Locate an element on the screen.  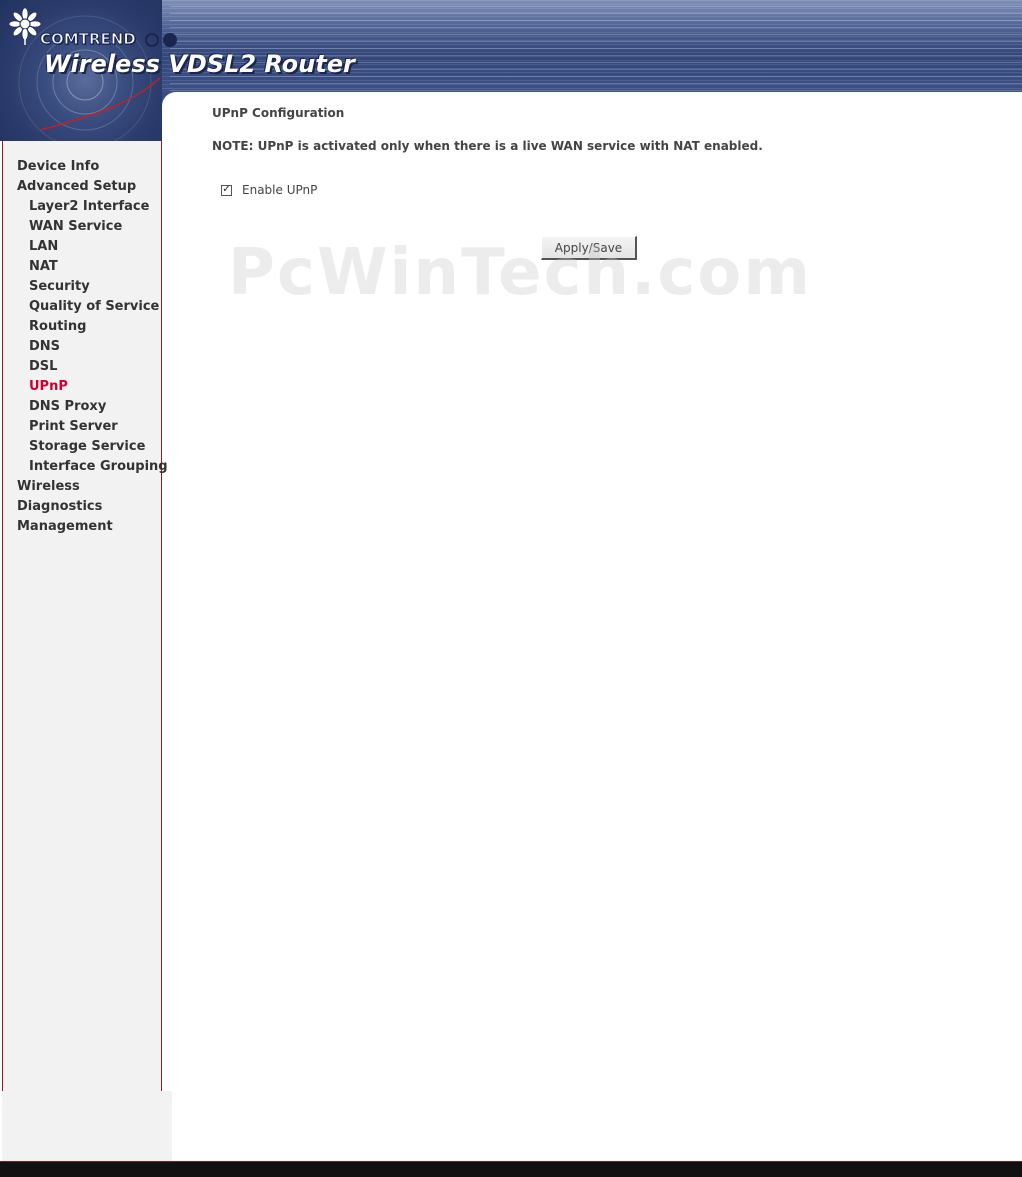
product-title: Wireless VDSL2 Router is located at coordinates (199, 64).